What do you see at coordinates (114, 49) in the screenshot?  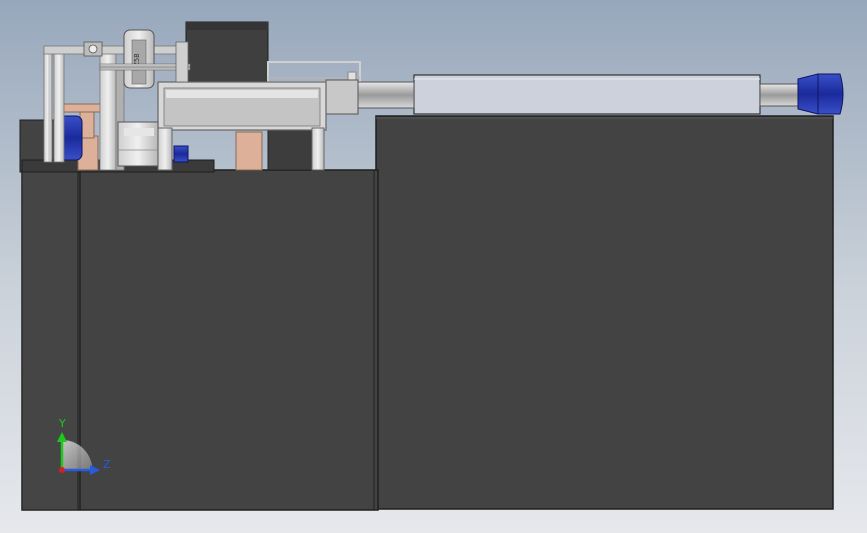 I see `top-crossbar` at bounding box center [114, 49].